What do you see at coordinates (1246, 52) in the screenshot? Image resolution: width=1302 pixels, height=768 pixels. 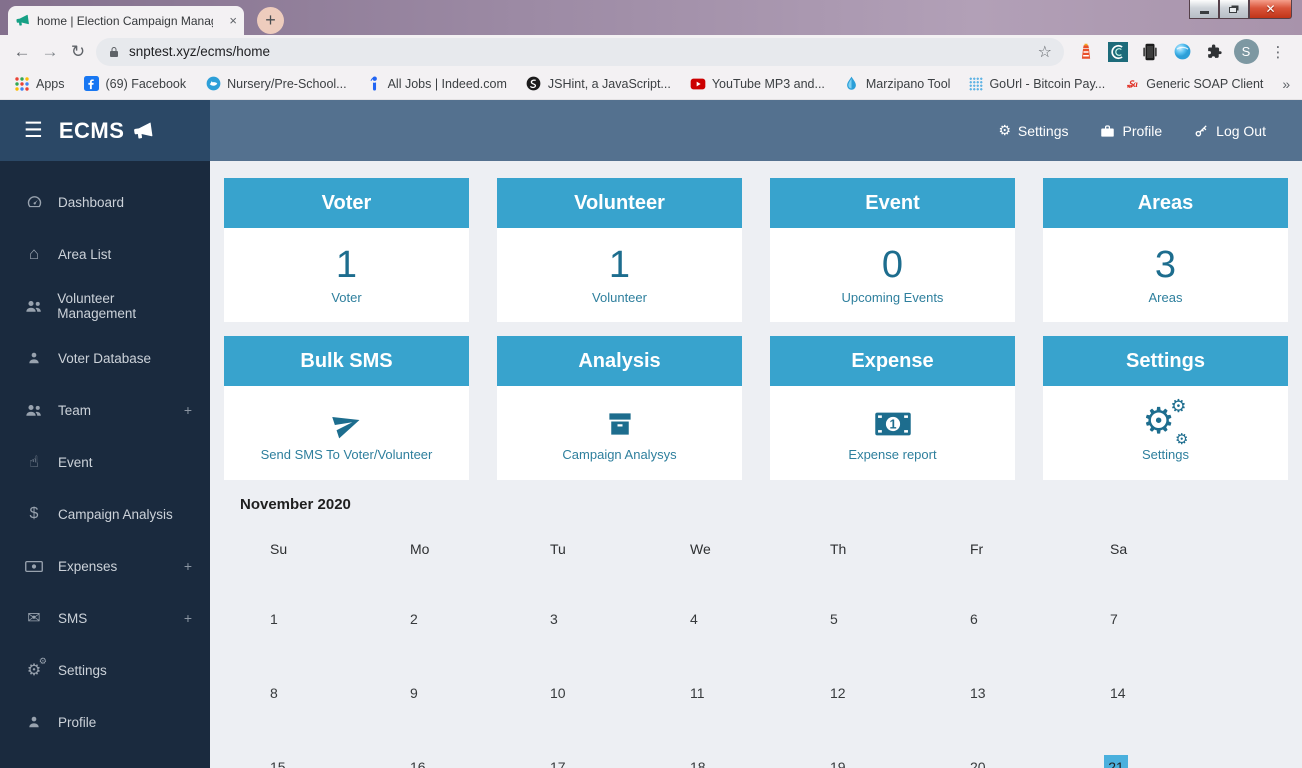 I see `profile-avatar: S` at bounding box center [1246, 52].